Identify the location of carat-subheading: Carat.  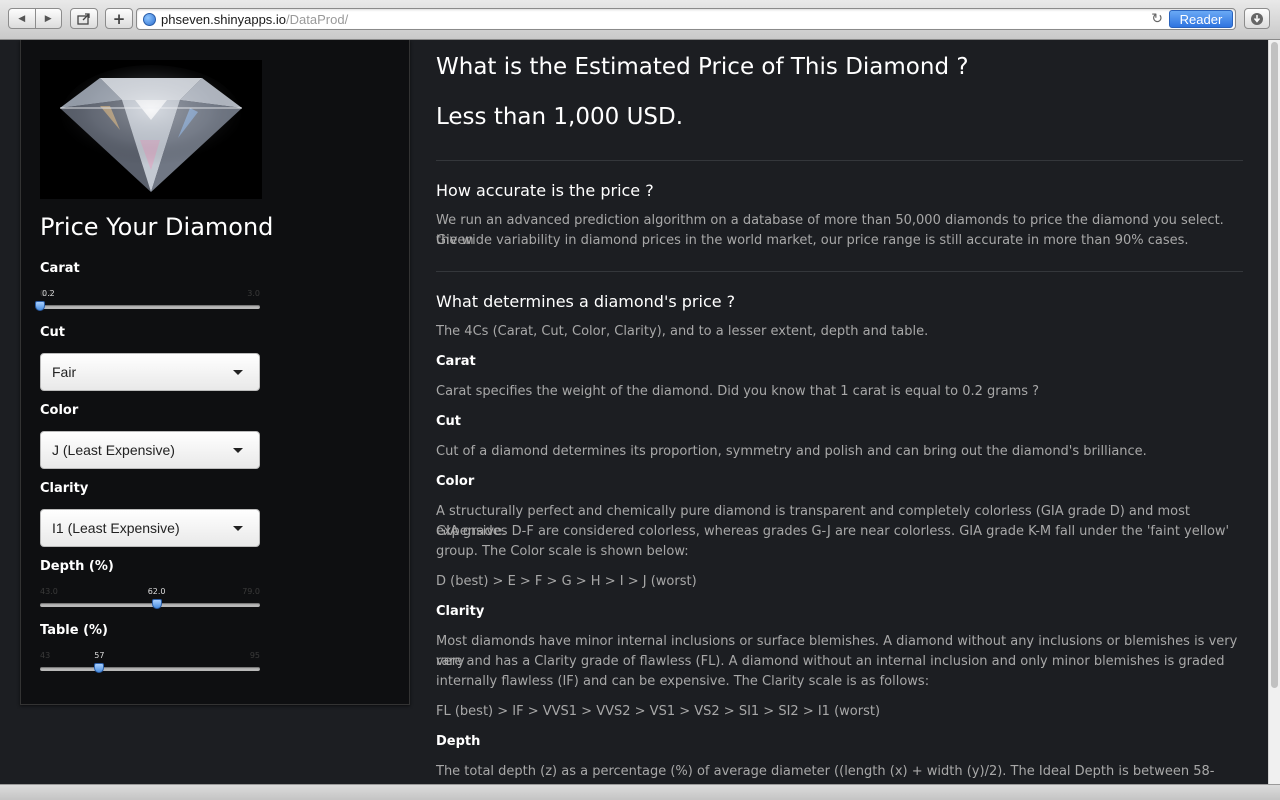
(456, 361).